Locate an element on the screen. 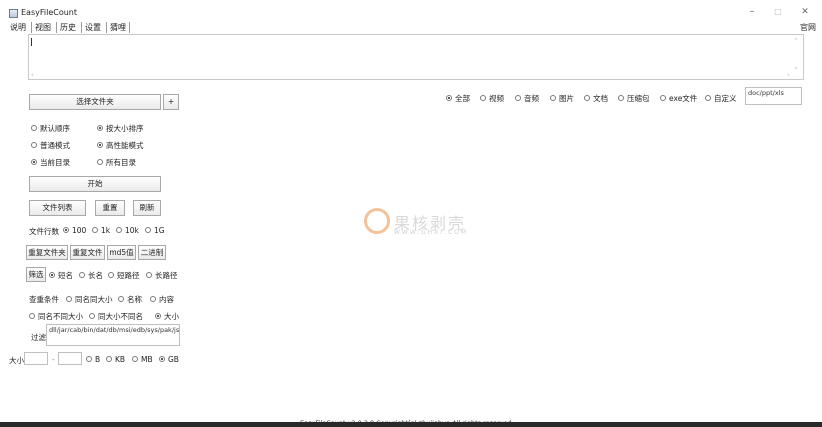  binary-button: 二进制 is located at coordinates (152, 252).